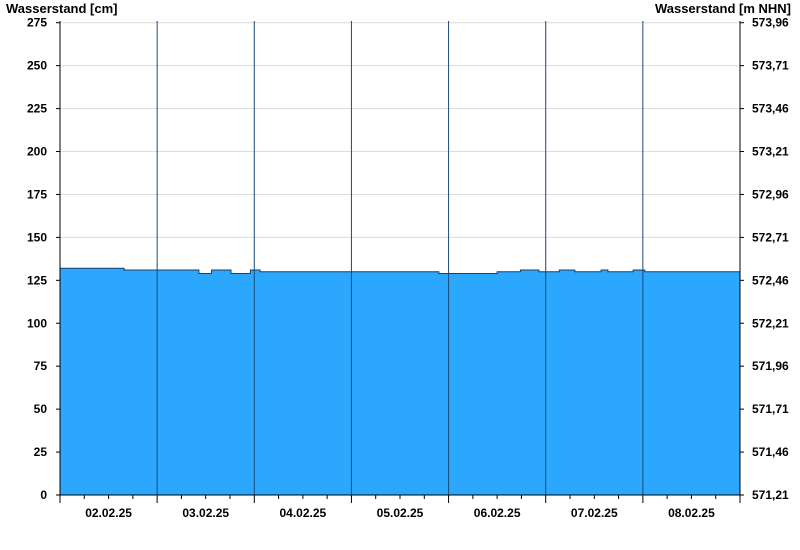  Describe the element at coordinates (108, 513) in the screenshot. I see `x-tick-label: 02.02.25` at that location.